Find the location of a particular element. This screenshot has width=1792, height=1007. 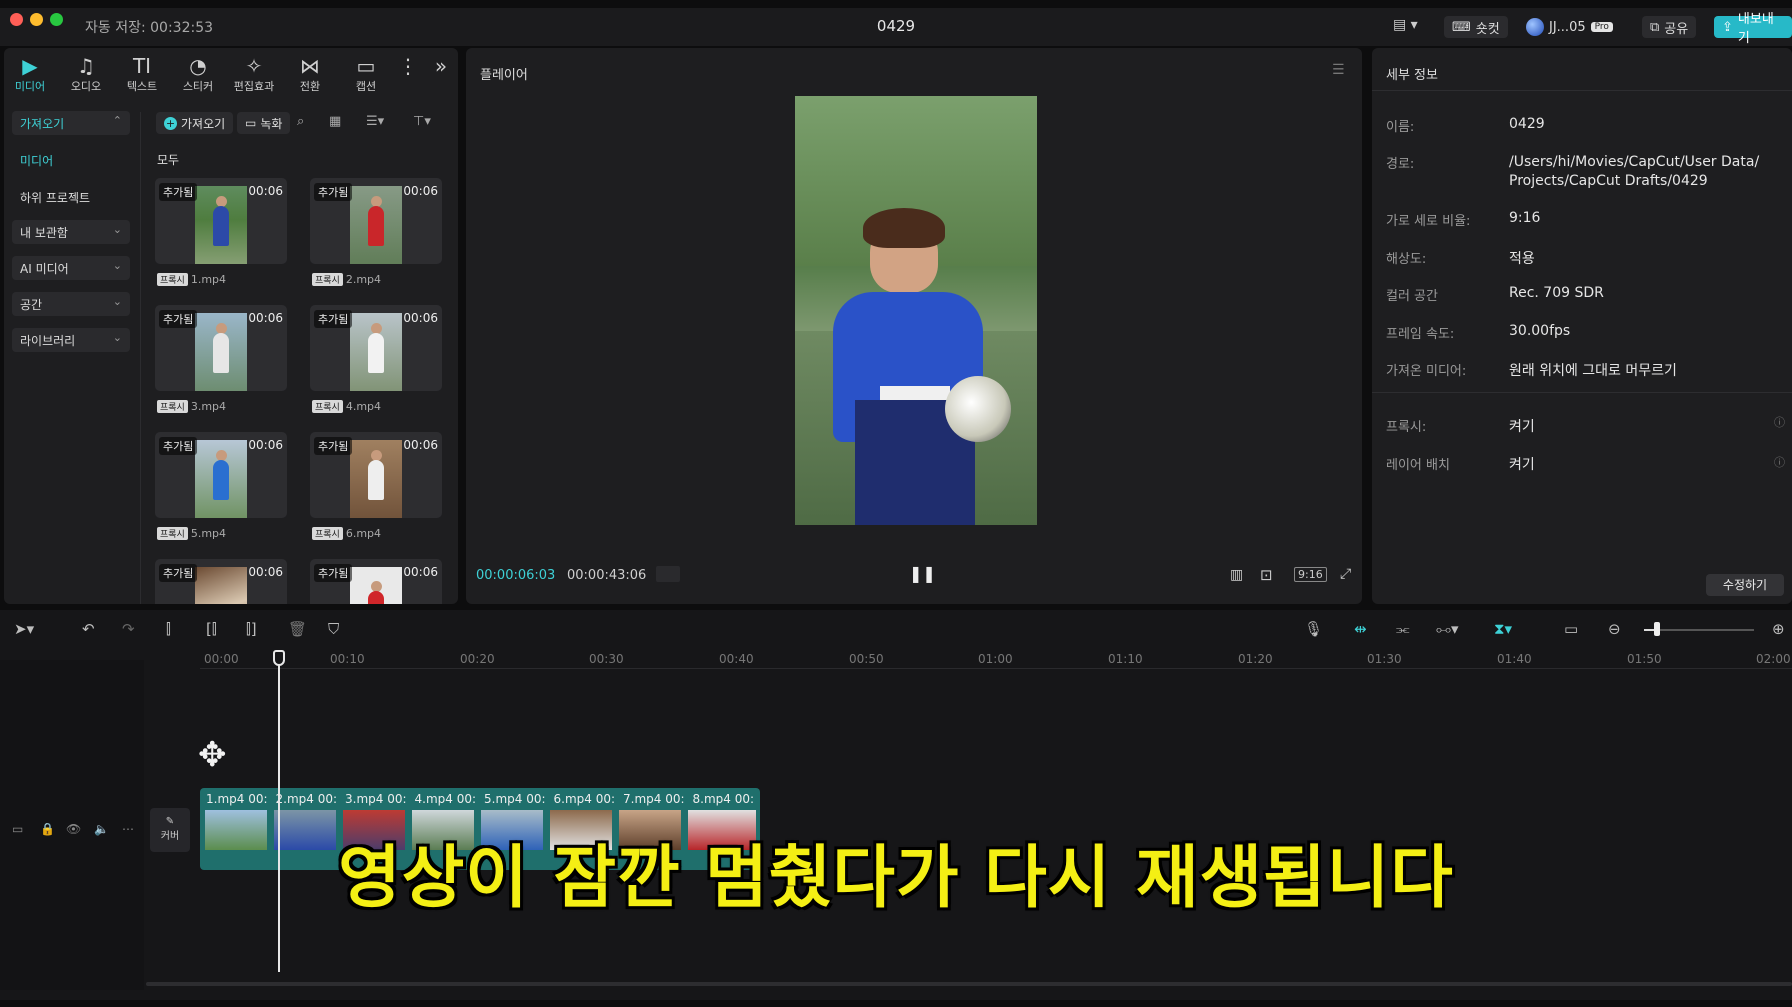

media-icon: ▶ is located at coordinates (30, 66).